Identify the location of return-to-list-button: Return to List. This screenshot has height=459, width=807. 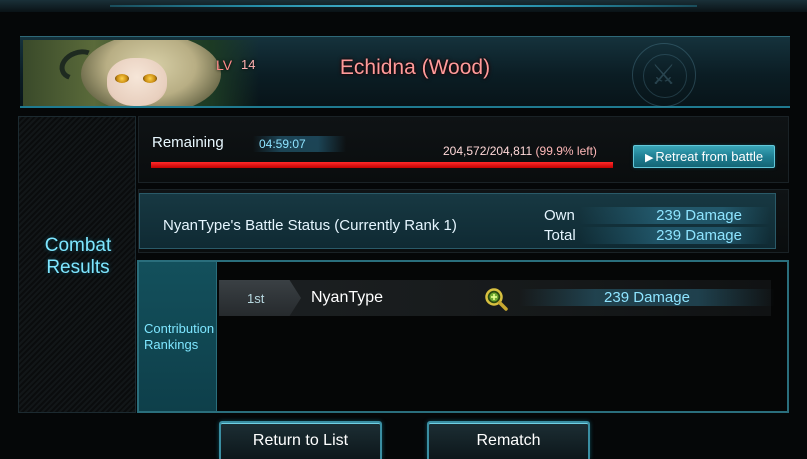
(300, 440).